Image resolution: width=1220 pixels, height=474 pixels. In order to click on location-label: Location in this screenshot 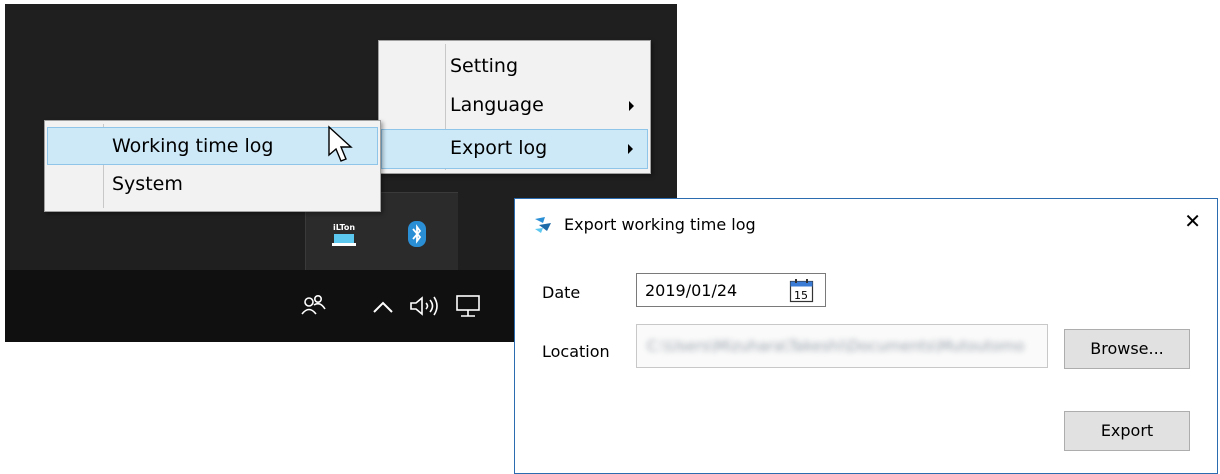, I will do `click(576, 351)`.